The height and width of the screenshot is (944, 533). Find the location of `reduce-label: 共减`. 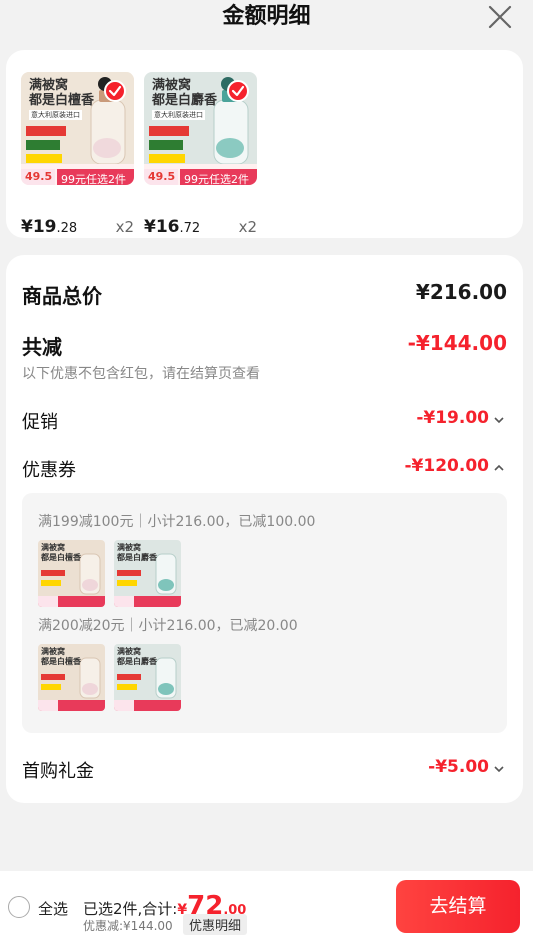

reduce-label: 共减 is located at coordinates (42, 347).